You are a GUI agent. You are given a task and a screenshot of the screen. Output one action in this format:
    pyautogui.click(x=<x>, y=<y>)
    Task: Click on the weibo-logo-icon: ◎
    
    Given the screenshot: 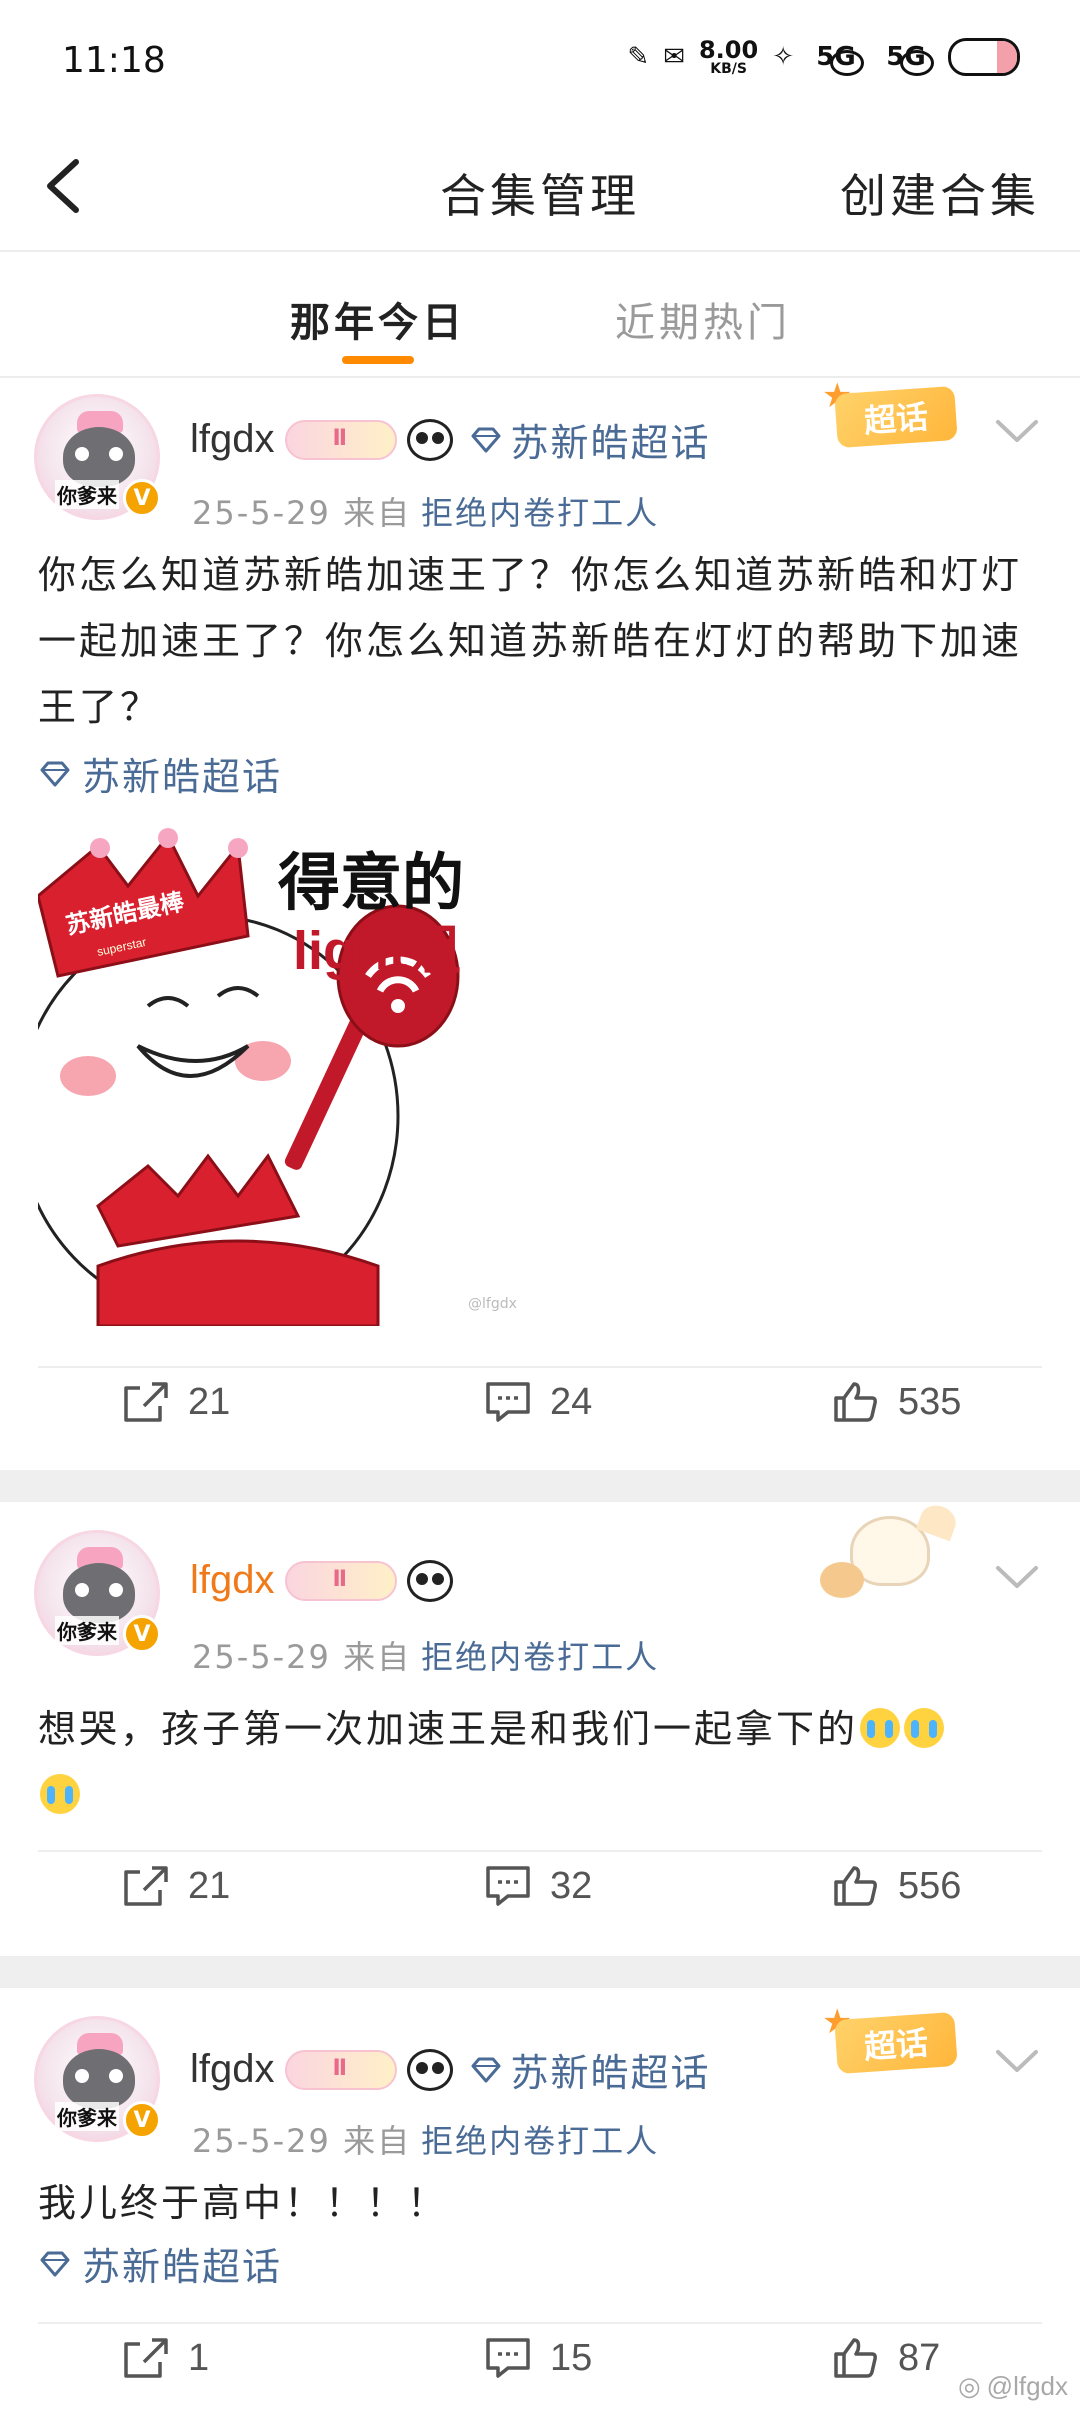 What is the action you would take?
    pyautogui.click(x=969, y=2386)
    